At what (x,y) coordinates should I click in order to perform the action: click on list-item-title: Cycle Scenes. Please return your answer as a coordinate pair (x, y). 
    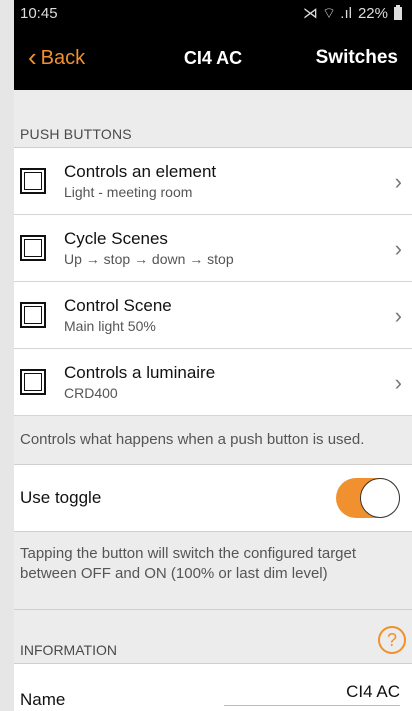
    Looking at the image, I should click on (116, 238).